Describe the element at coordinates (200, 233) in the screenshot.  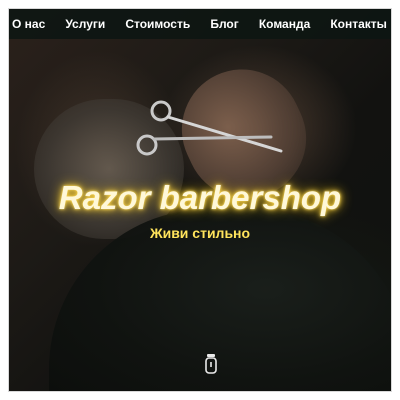
I see `hero-subtitle: Живи стильно` at that location.